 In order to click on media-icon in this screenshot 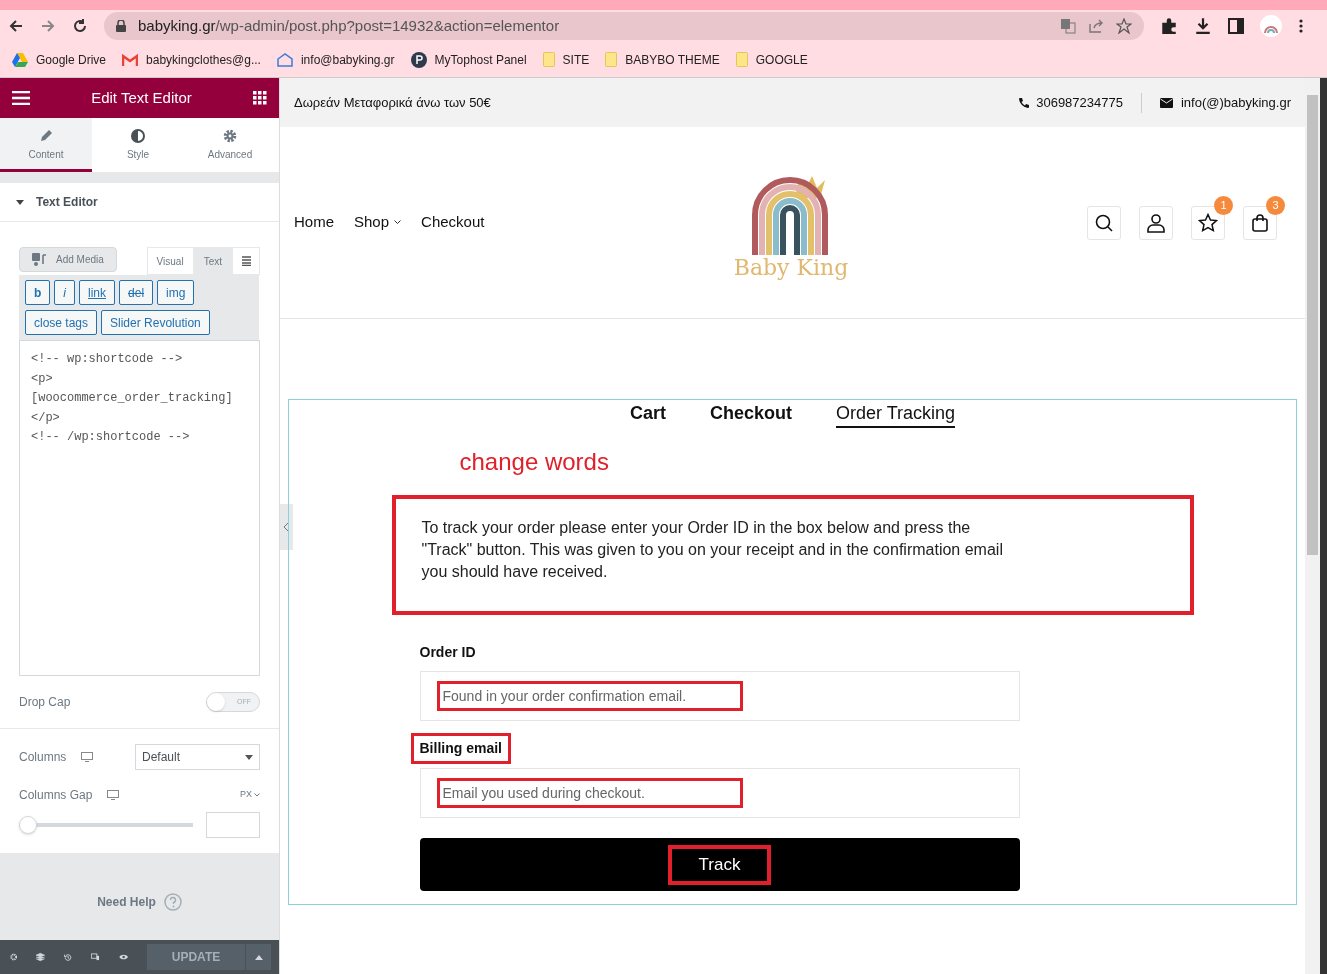, I will do `click(40, 259)`.